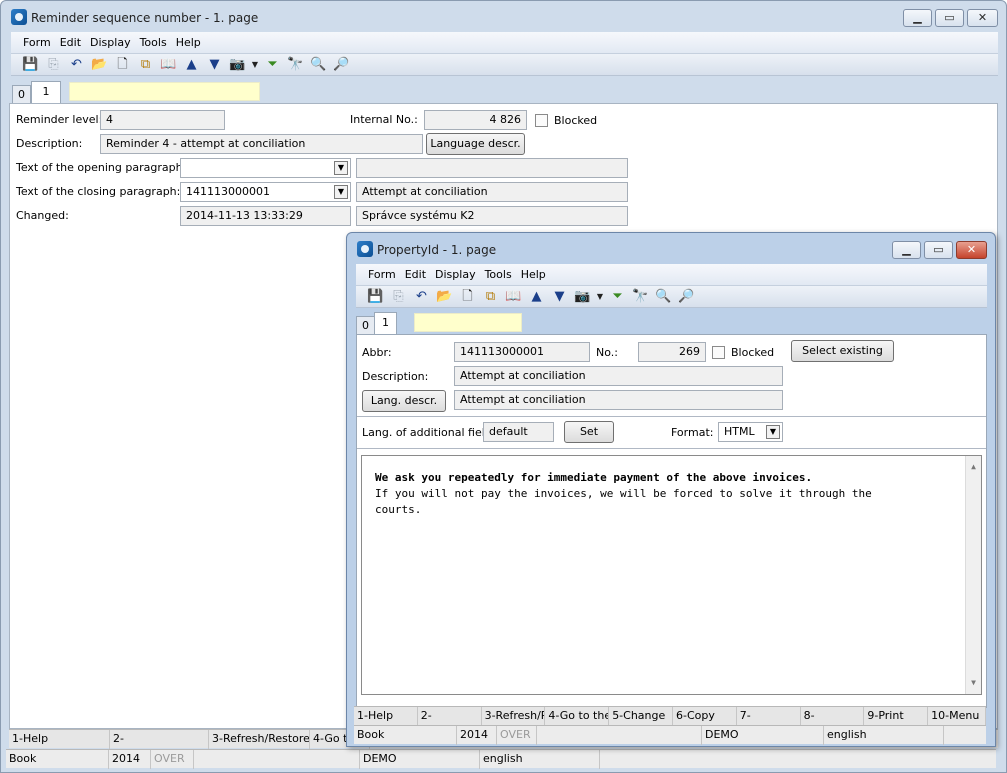 The image size is (1007, 773). I want to click on child-menubar: Form Edit Display Tools Help, so click(671, 275).